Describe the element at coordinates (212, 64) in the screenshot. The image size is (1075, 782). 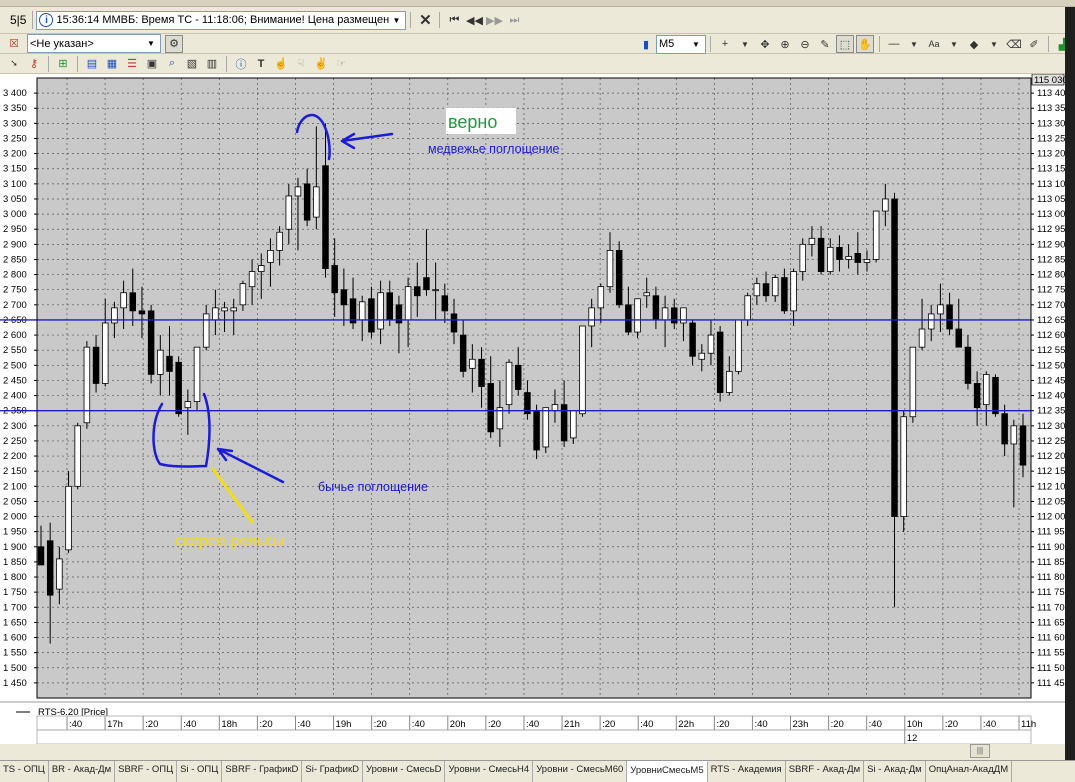
I see `report-icon: ▥` at that location.